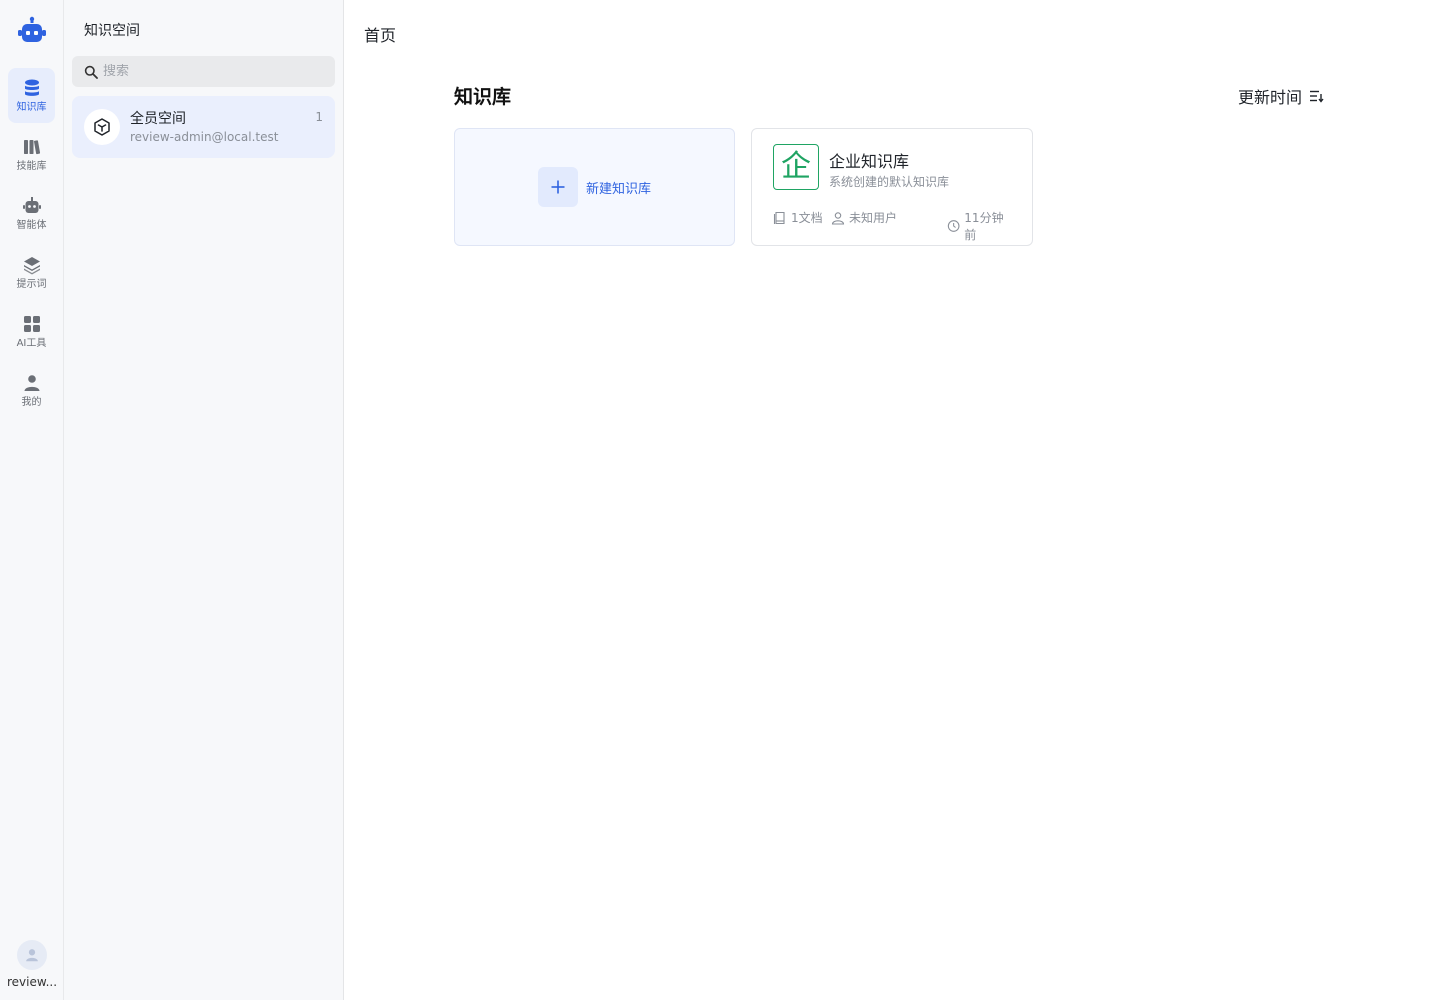 This screenshot has width=1440, height=1000. I want to click on rail-item-ai-tools: AI工具, so click(31, 331).